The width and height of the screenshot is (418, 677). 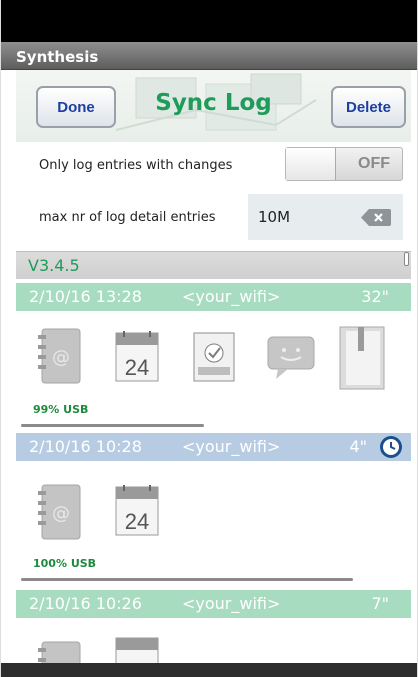 What do you see at coordinates (406, 259) in the screenshot?
I see `scrollbar` at bounding box center [406, 259].